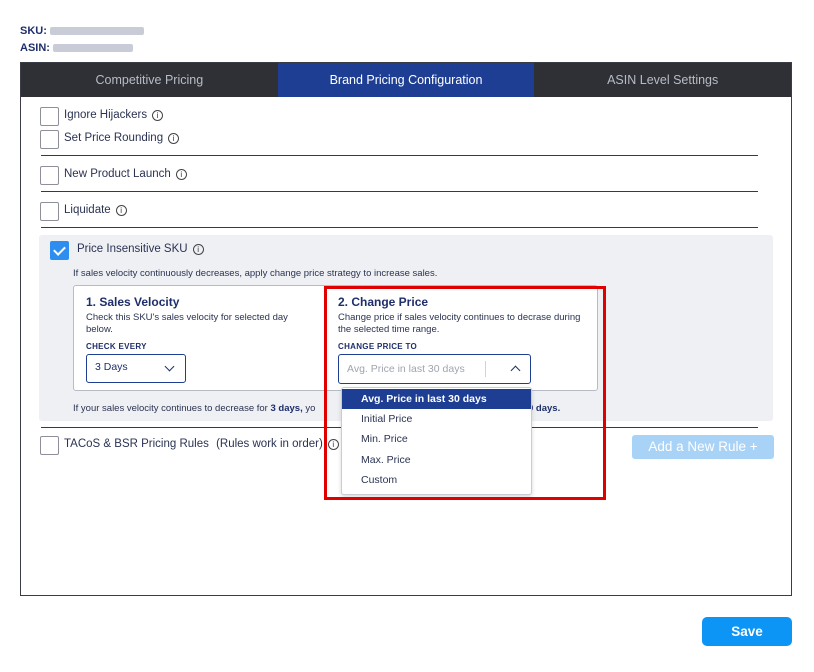  I want to click on ignore-hijackers-option: Ignore Hijackers i, so click(114, 115).